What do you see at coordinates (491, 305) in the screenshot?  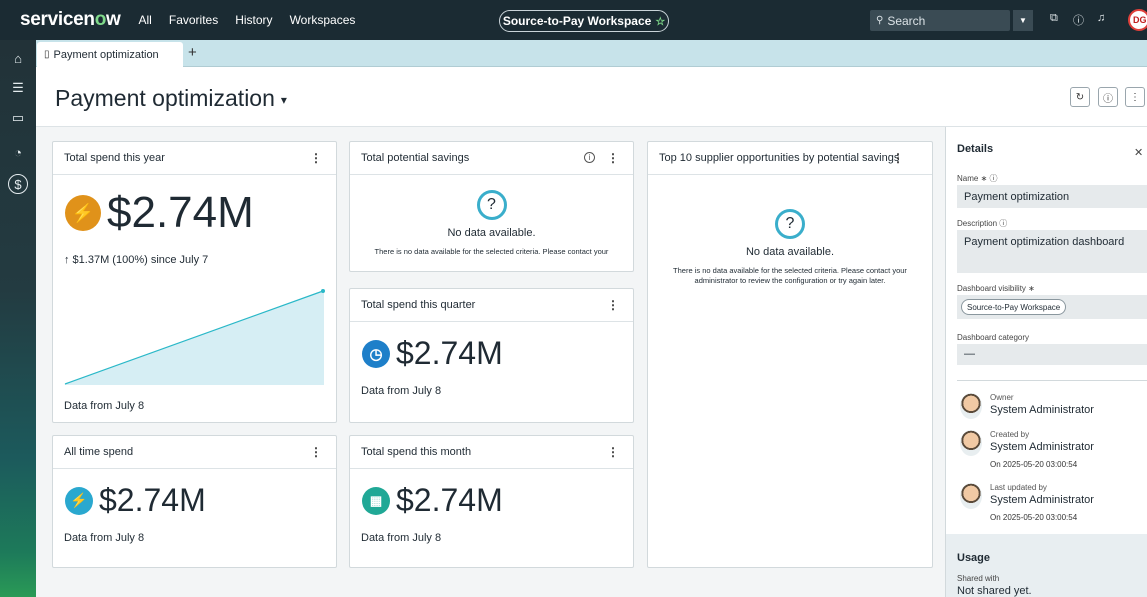 I see `card-header: Total spend this quarter ⋮` at bounding box center [491, 305].